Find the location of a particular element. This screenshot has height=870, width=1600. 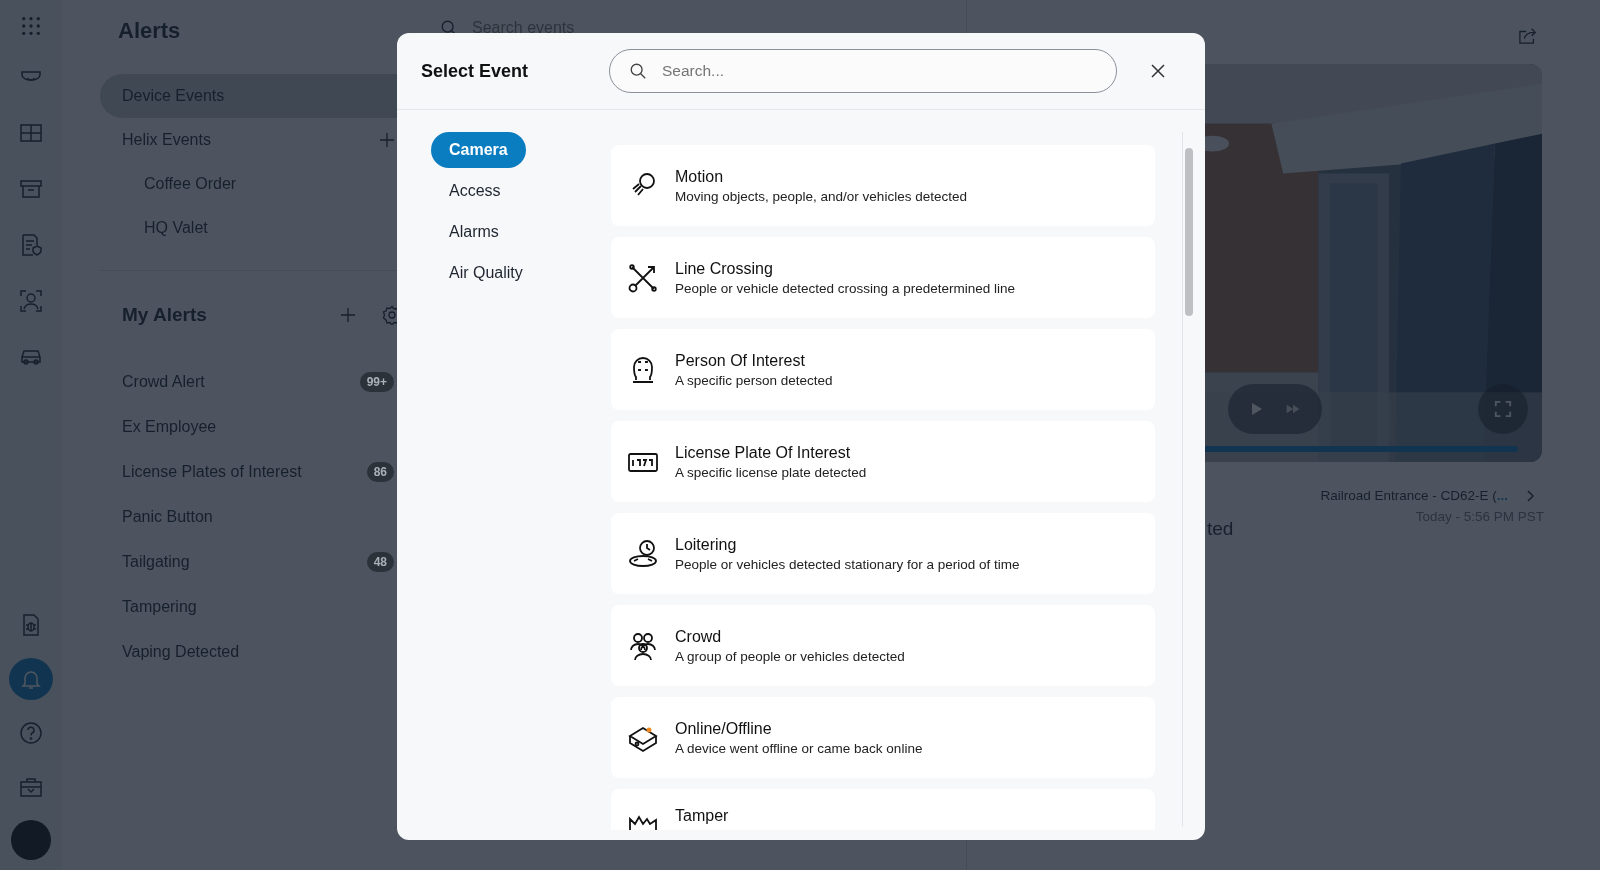

search-icon is located at coordinates (638, 71).